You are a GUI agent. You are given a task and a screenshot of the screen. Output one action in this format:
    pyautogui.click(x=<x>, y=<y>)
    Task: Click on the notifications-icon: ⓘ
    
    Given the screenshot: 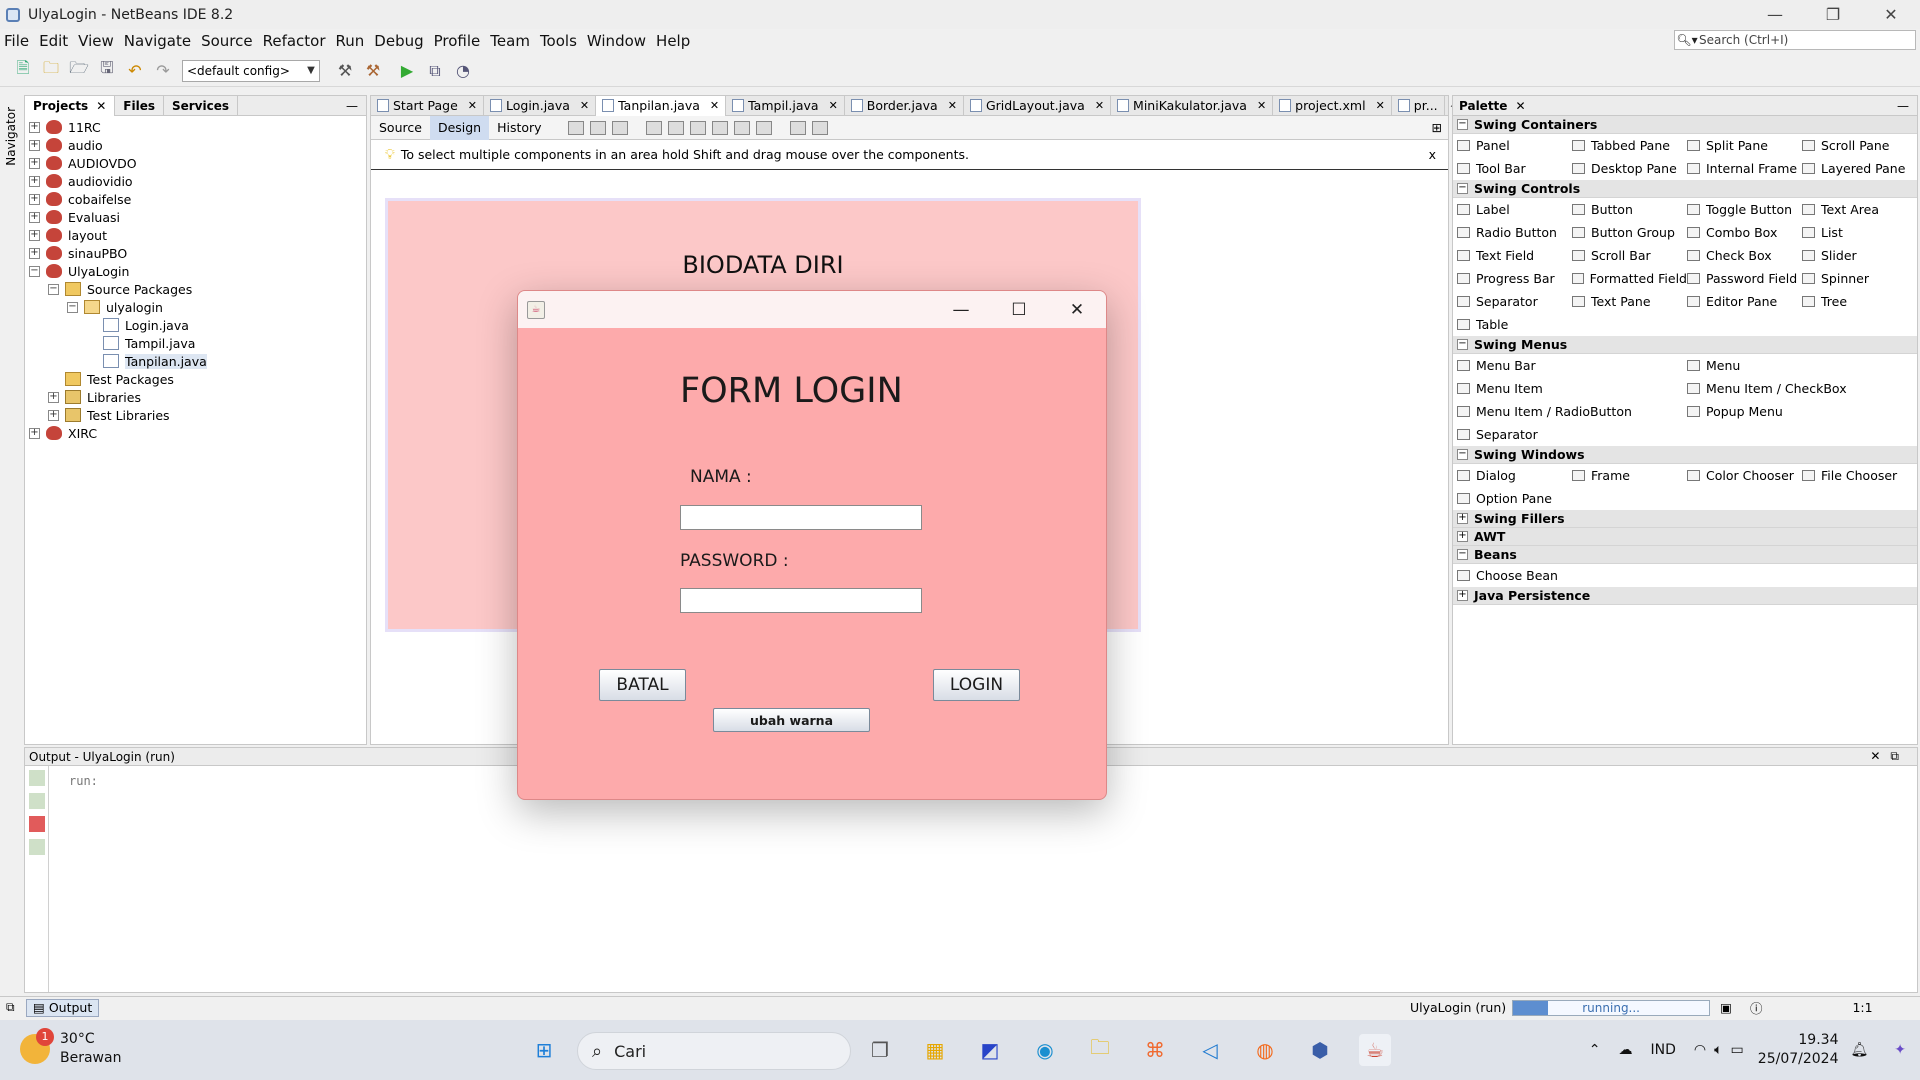 What is the action you would take?
    pyautogui.click(x=1756, y=1007)
    